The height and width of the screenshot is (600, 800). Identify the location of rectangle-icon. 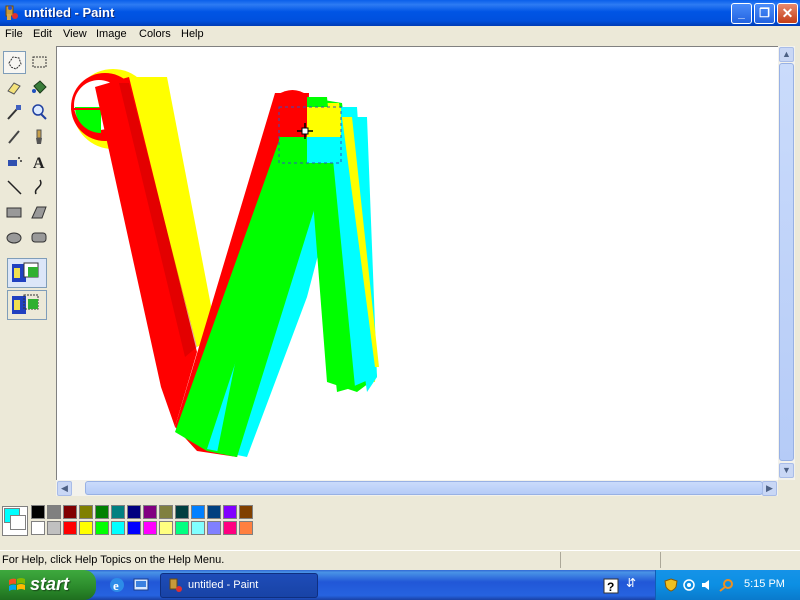
(14, 212).